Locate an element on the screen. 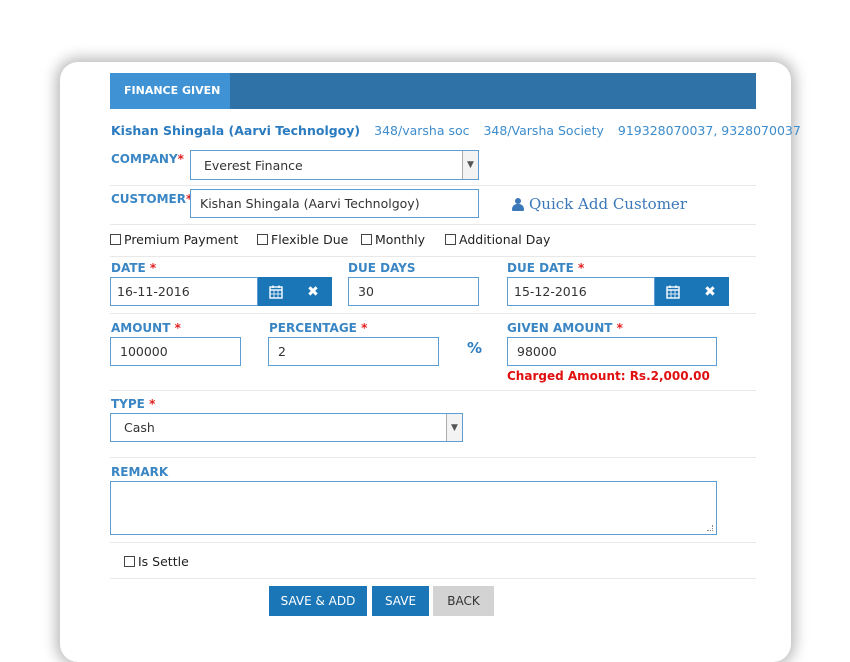 Image resolution: width=850 pixels, height=662 pixels. type-label-text: TYPE is located at coordinates (128, 404).